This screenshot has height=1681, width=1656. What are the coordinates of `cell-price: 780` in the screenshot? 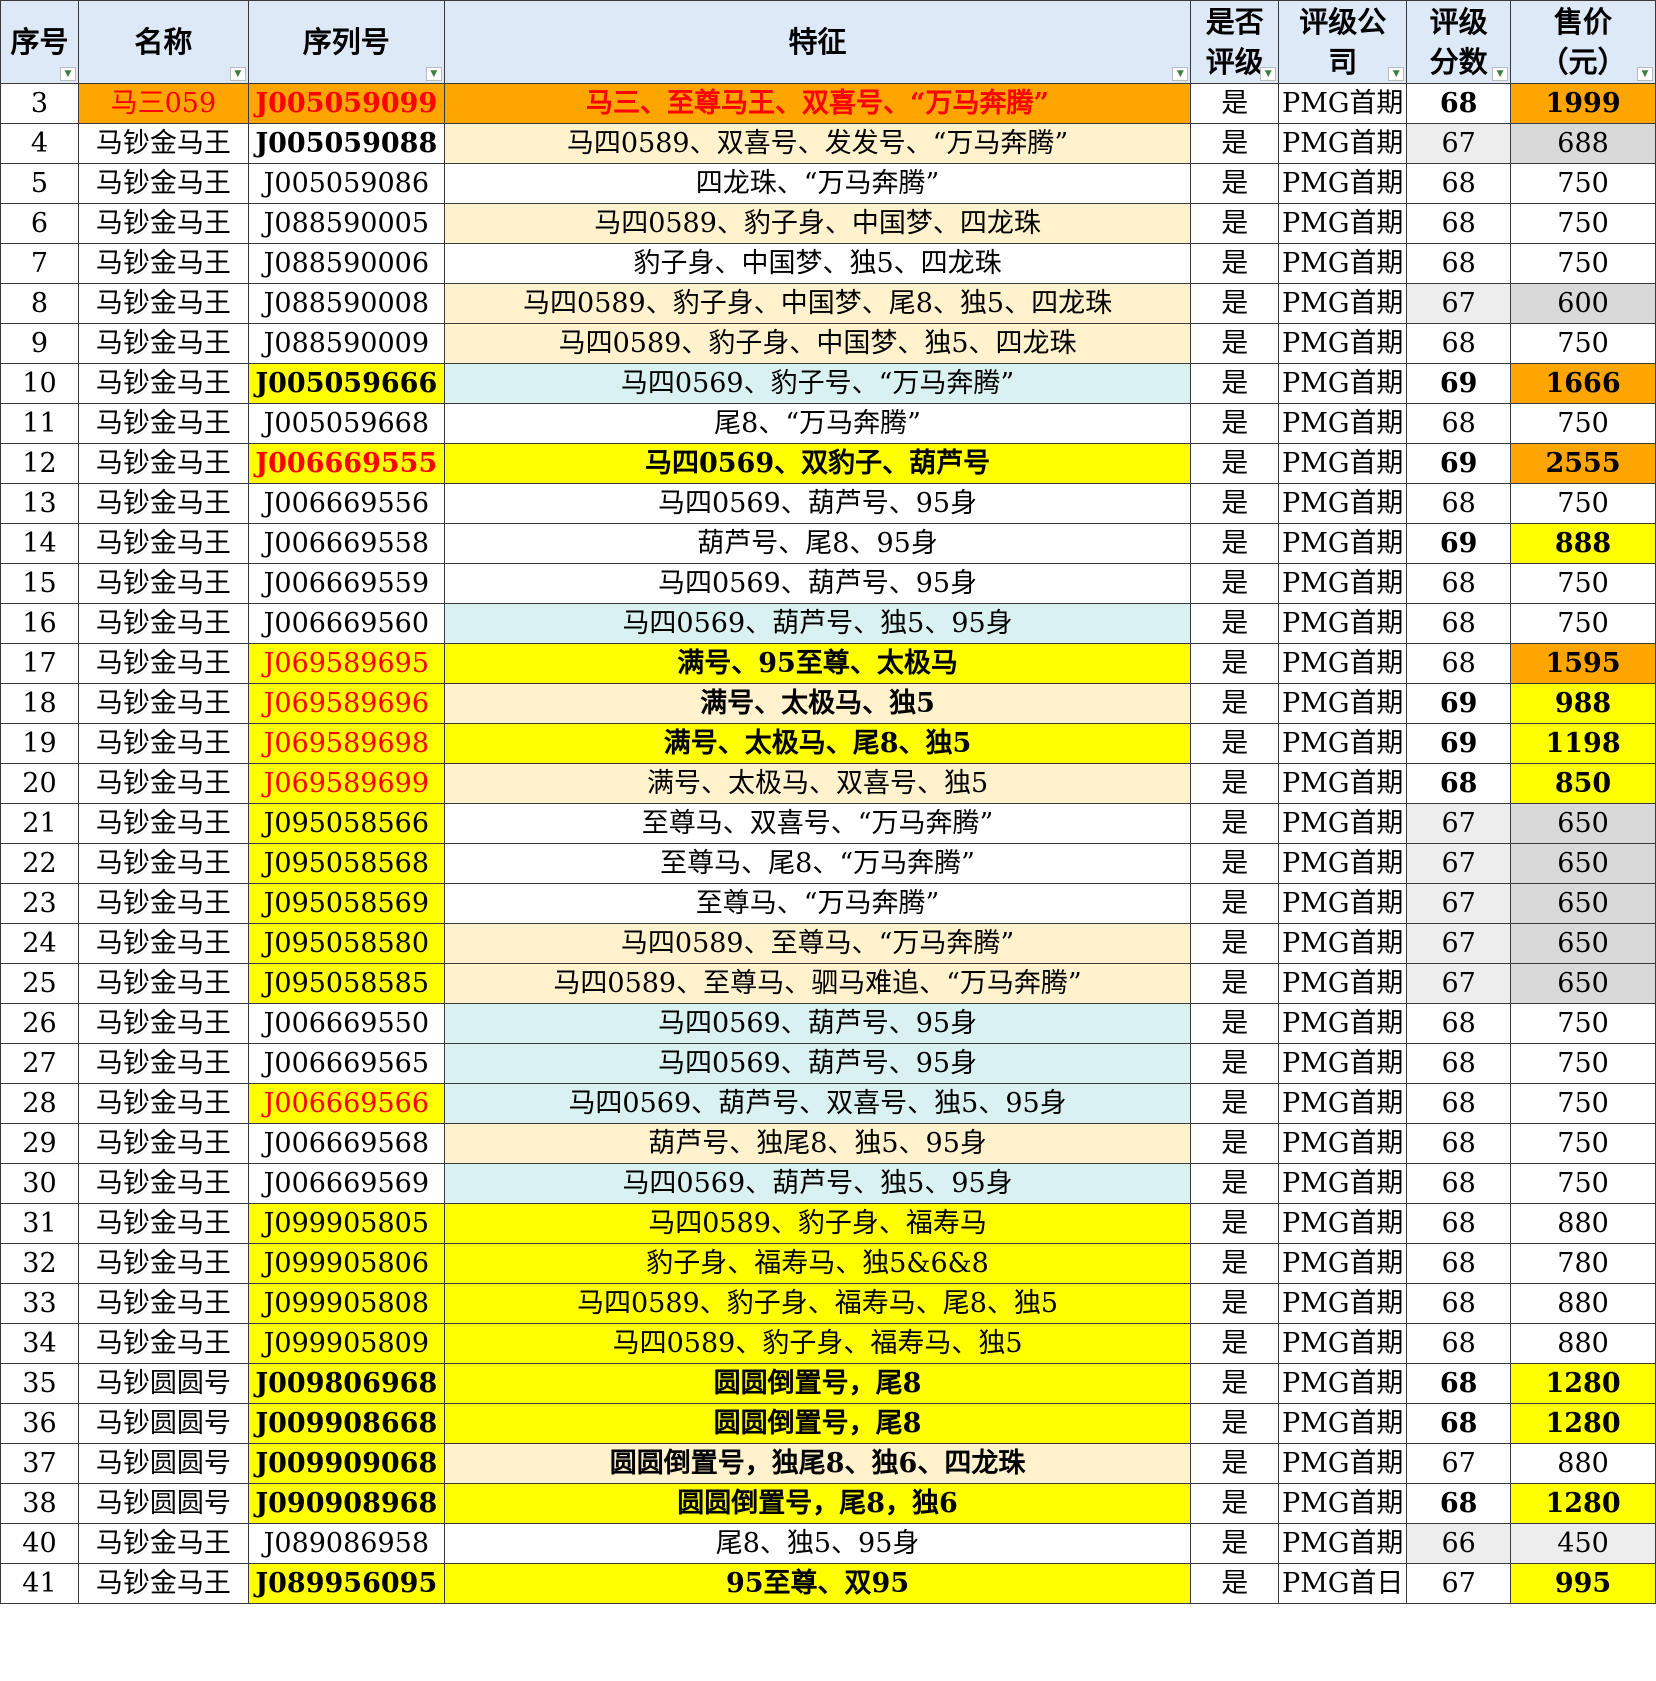 It's located at (1583, 1263).